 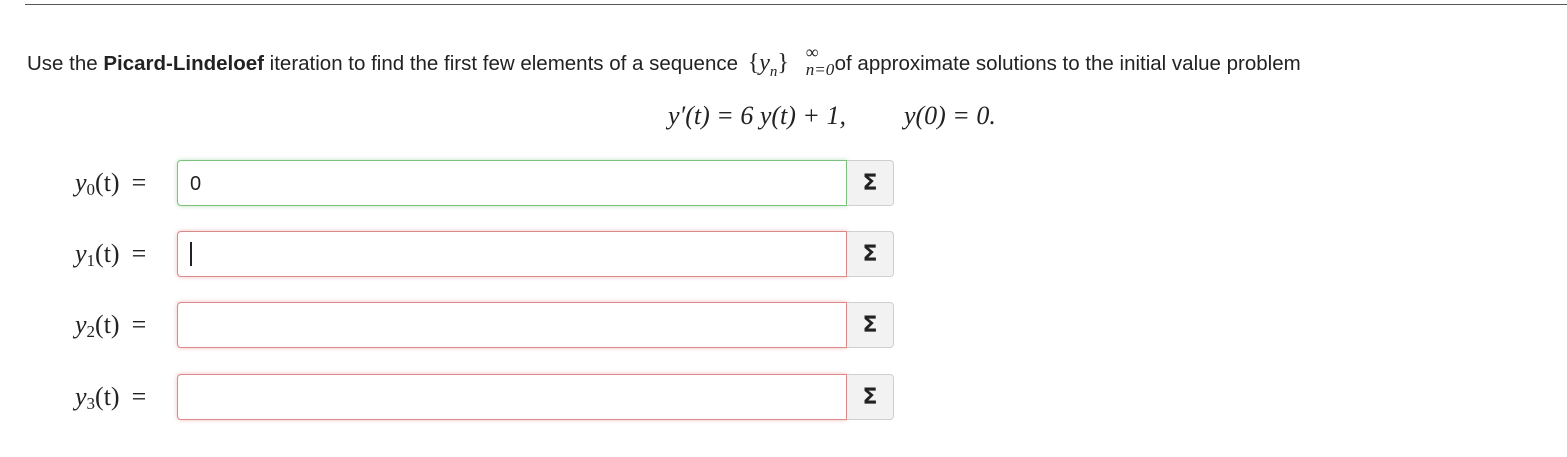 I want to click on row-label-y0: y0(t) =, so click(x=111, y=183).